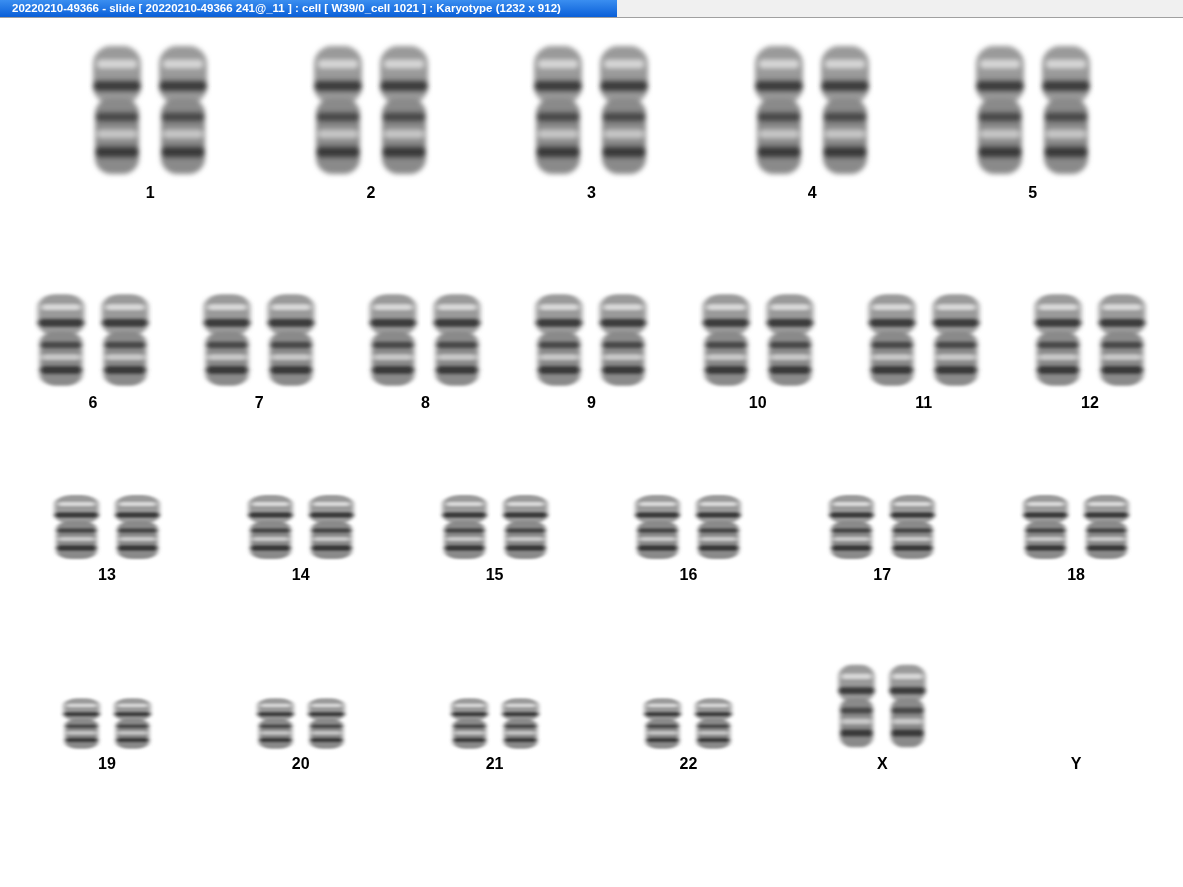  I want to click on chromosome-number: 10, so click(757, 403).